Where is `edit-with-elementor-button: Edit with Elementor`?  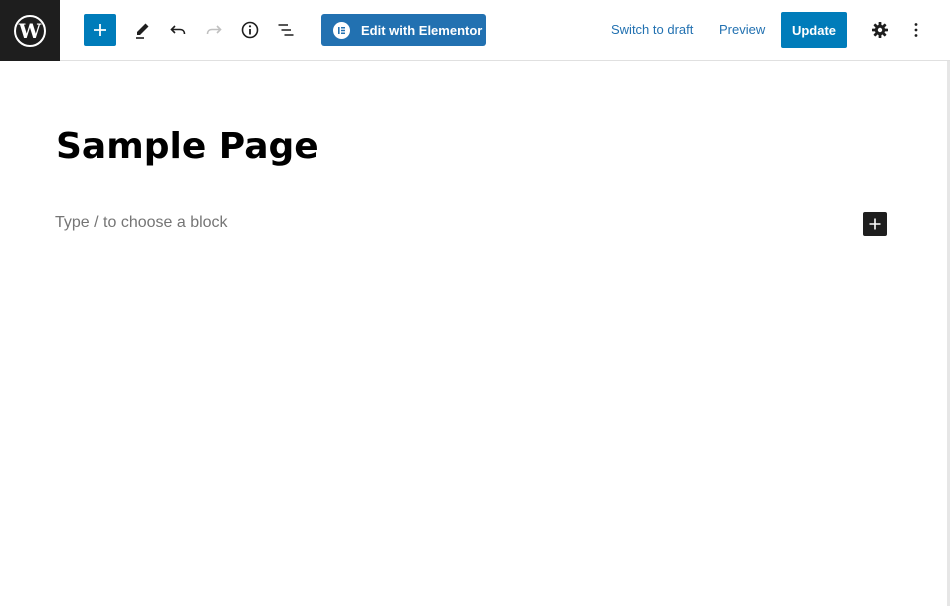
edit-with-elementor-button: Edit with Elementor is located at coordinates (403, 30).